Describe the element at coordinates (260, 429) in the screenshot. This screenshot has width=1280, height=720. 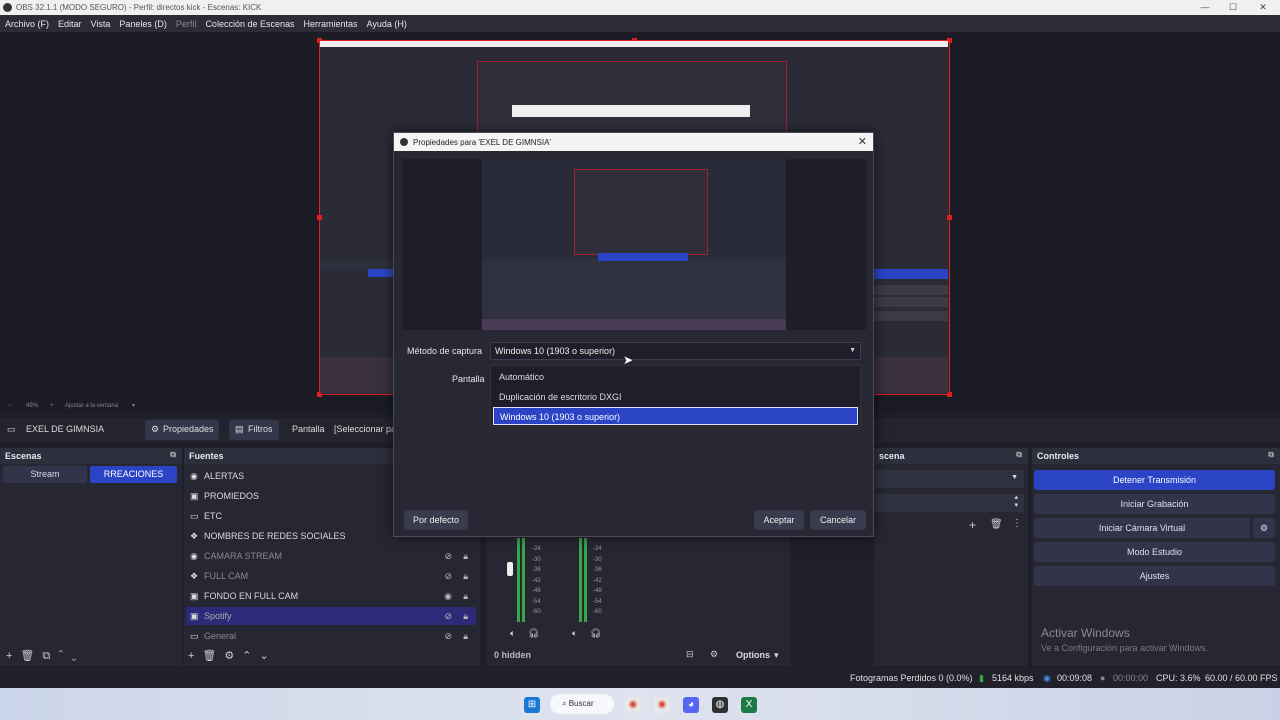
I see `filters-label: Filtros` at that location.